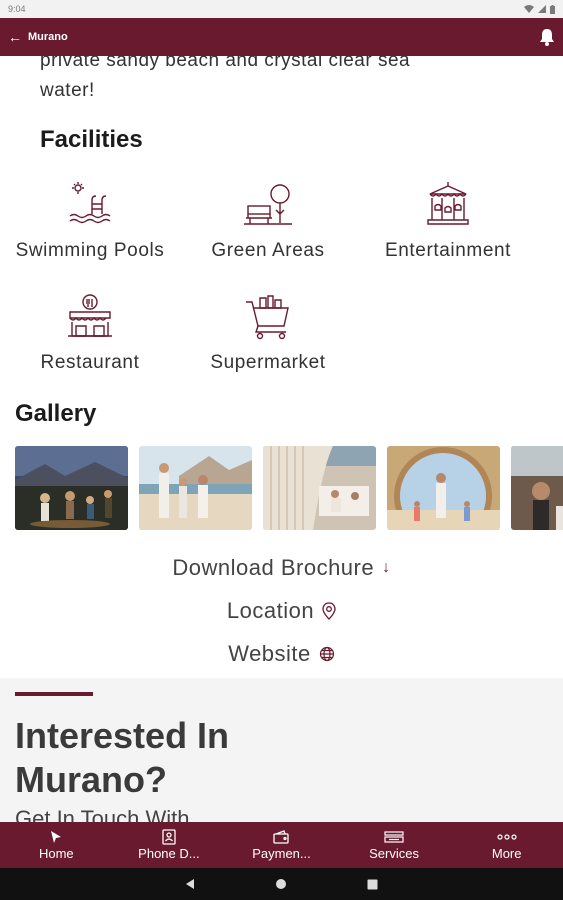 This screenshot has height=900, width=563. What do you see at coordinates (215, 758) in the screenshot?
I see `interest-heading: Interested In Murano?` at bounding box center [215, 758].